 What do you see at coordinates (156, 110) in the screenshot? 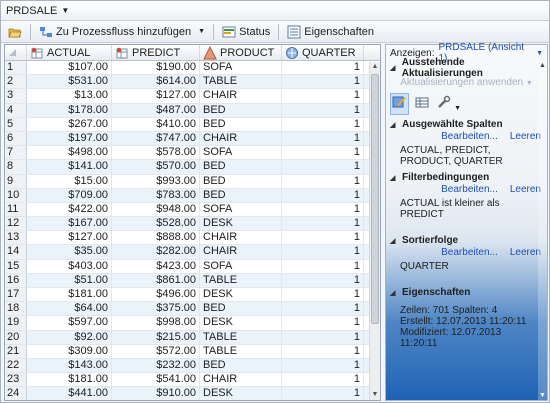
I see `table-cell: $487.00` at bounding box center [156, 110].